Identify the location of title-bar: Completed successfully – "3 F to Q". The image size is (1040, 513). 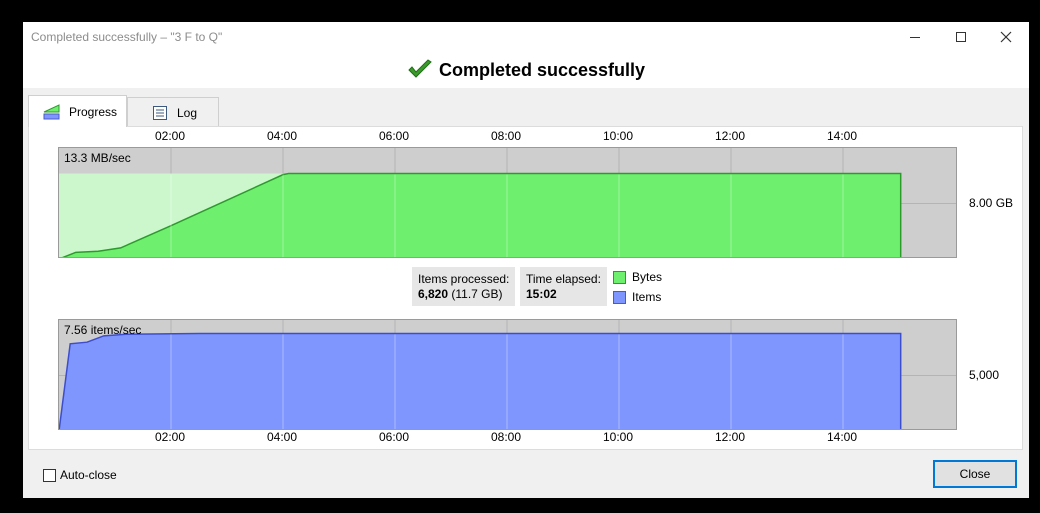
(526, 37).